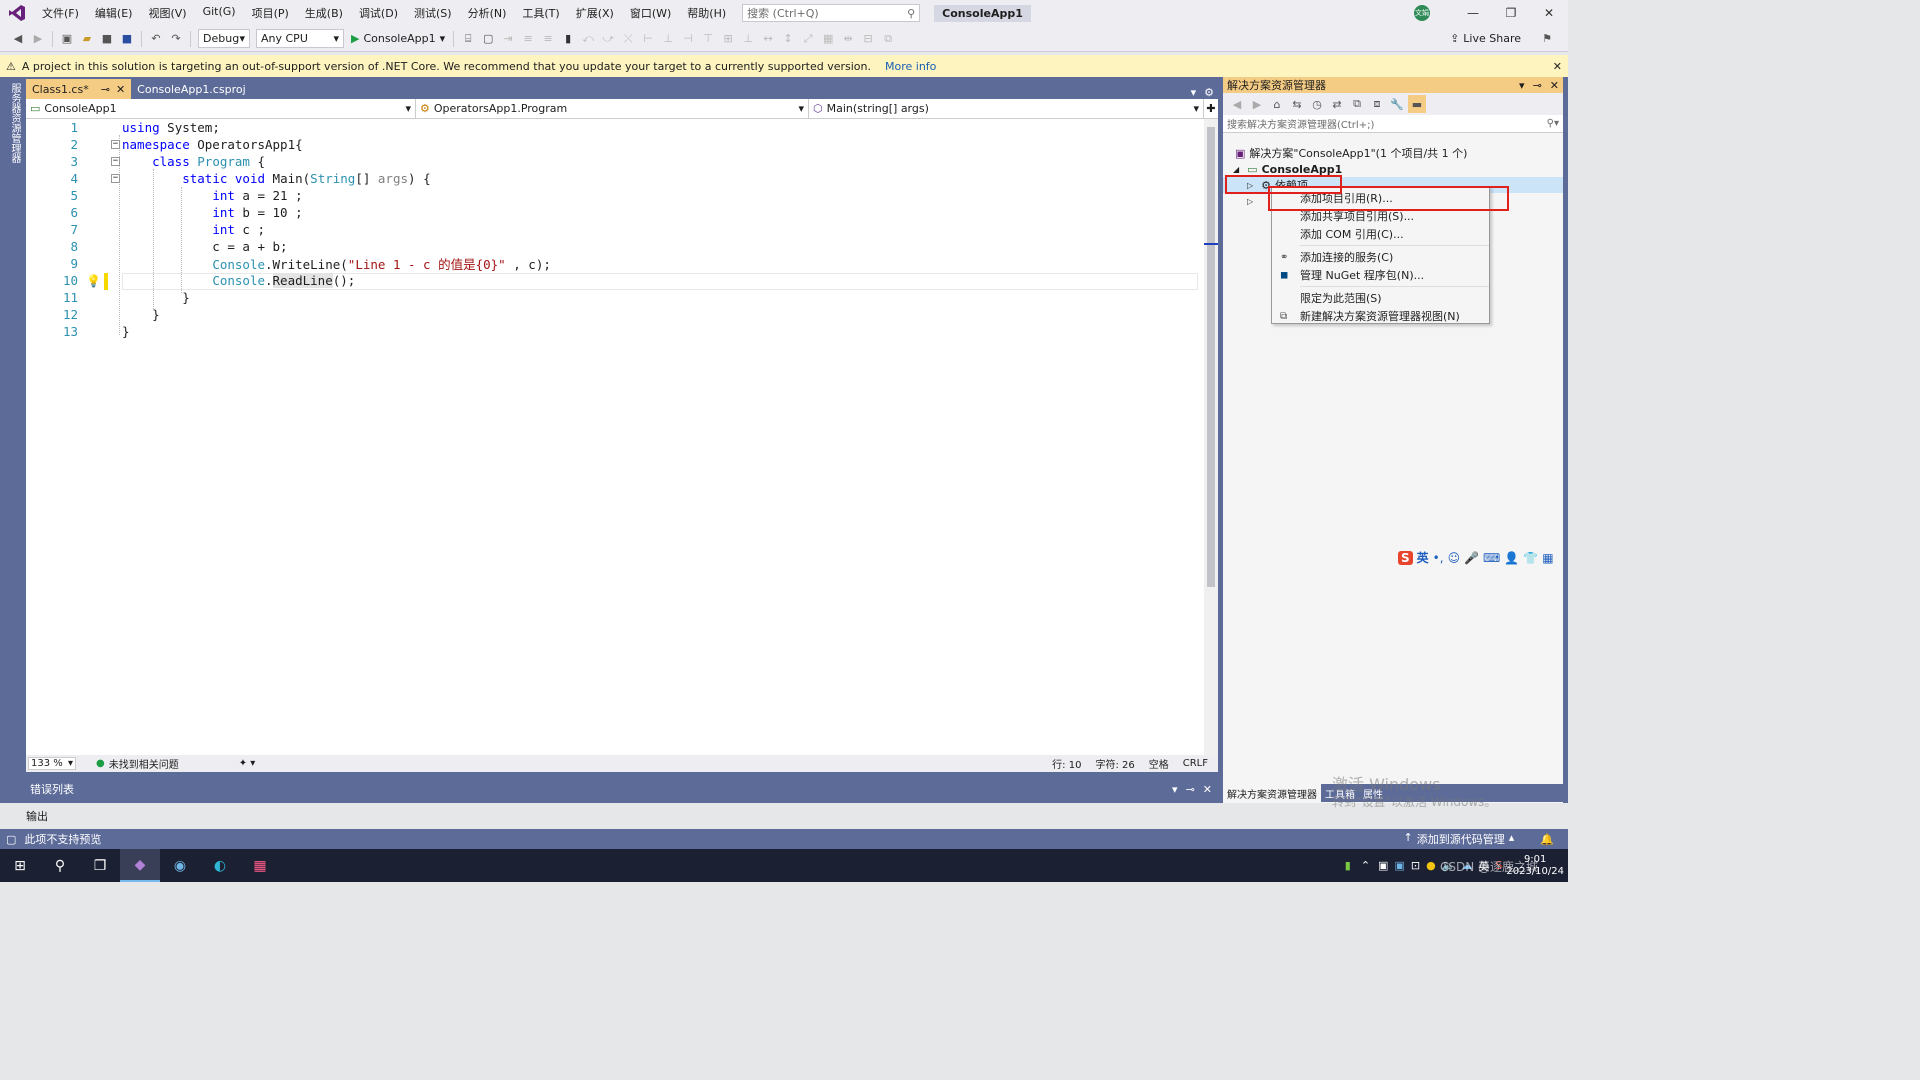 The height and width of the screenshot is (1080, 1920). I want to click on server-explorer-tab: 服务器资源管理器, so click(14, 123).